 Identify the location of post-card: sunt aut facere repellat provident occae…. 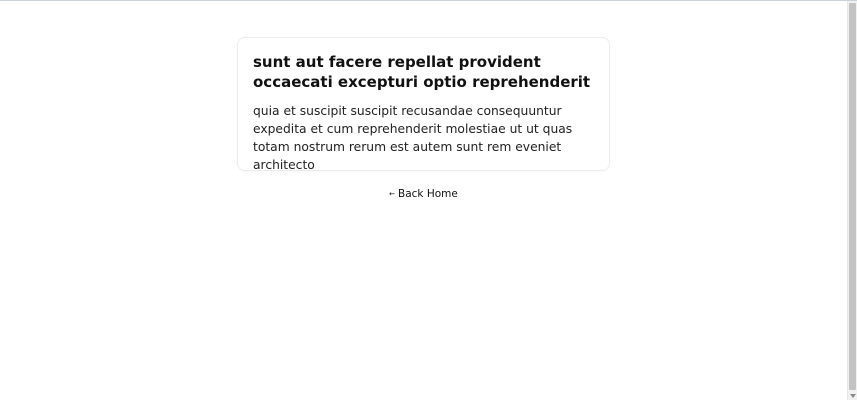
(423, 104).